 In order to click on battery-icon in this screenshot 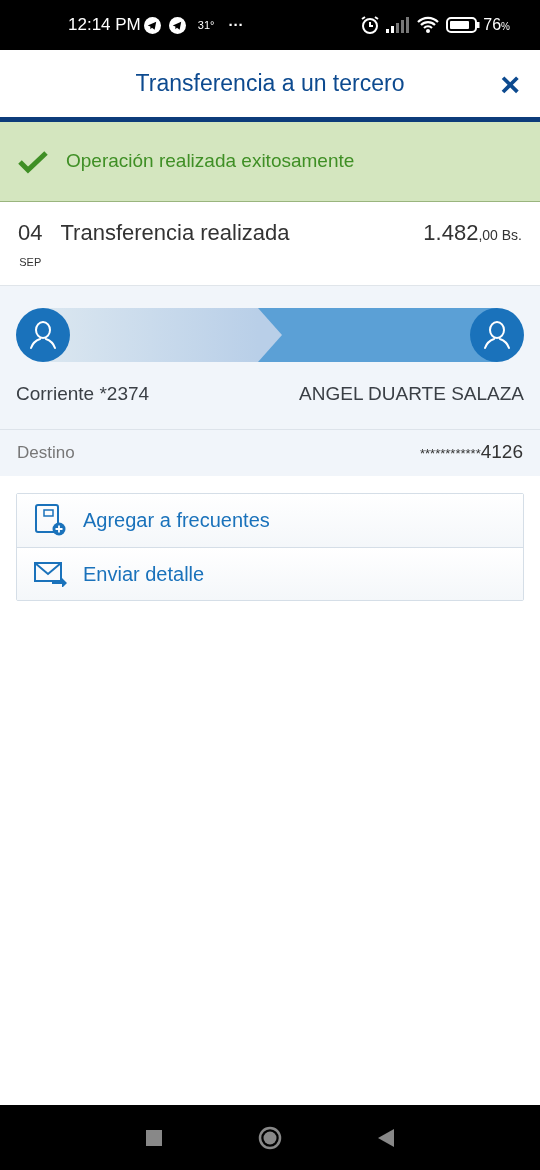, I will do `click(463, 25)`.